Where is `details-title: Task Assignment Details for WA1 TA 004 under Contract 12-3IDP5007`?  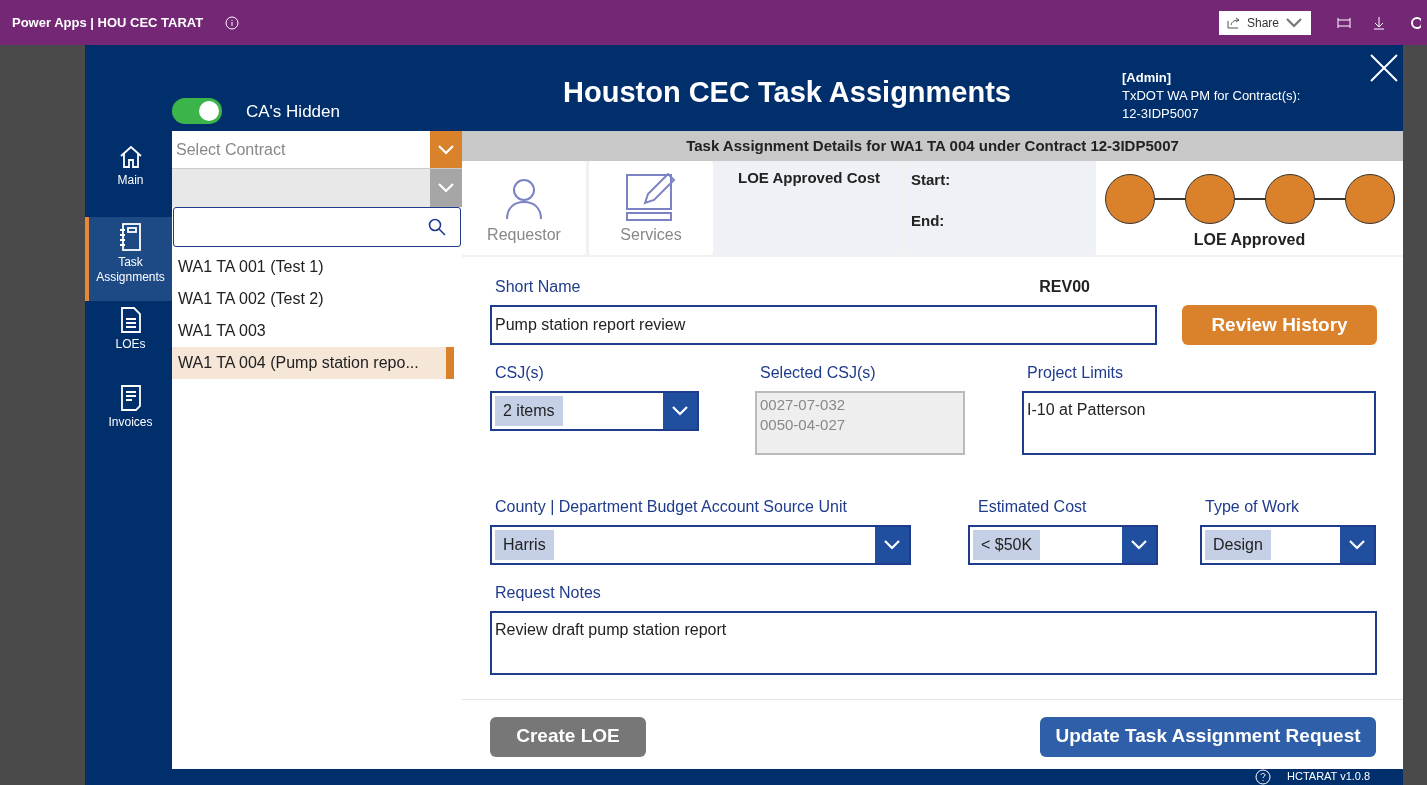
details-title: Task Assignment Details for WA1 TA 004 under Contract 12-3IDP5007 is located at coordinates (932, 145).